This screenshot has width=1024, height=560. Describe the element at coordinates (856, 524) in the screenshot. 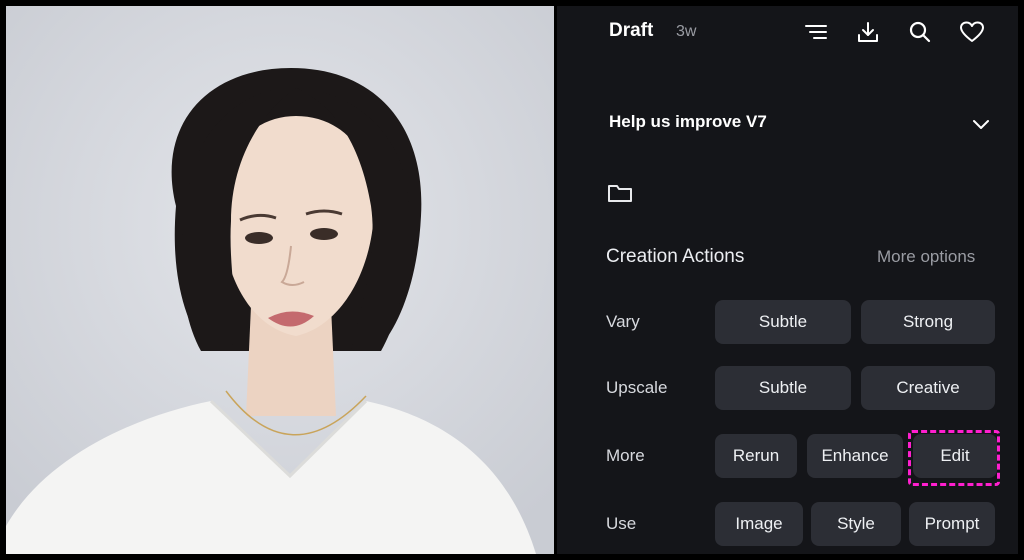

I see `use-style-button: Style` at that location.